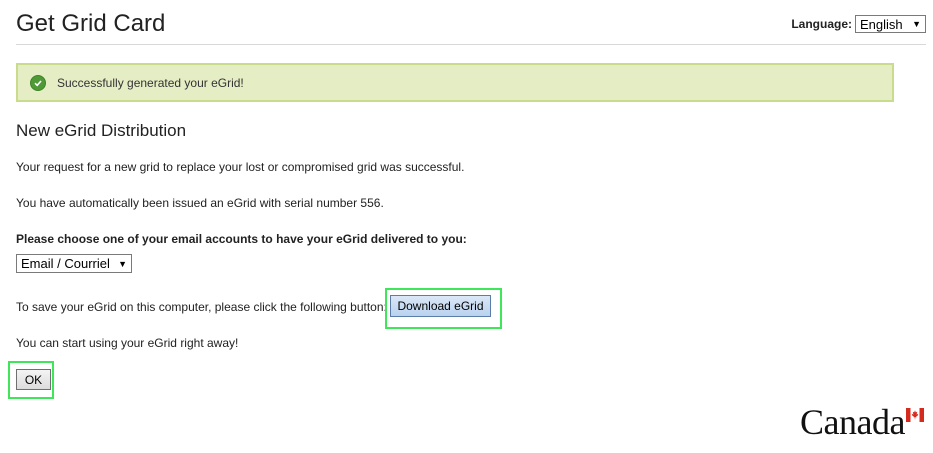  I want to click on header-divider, so click(471, 44).